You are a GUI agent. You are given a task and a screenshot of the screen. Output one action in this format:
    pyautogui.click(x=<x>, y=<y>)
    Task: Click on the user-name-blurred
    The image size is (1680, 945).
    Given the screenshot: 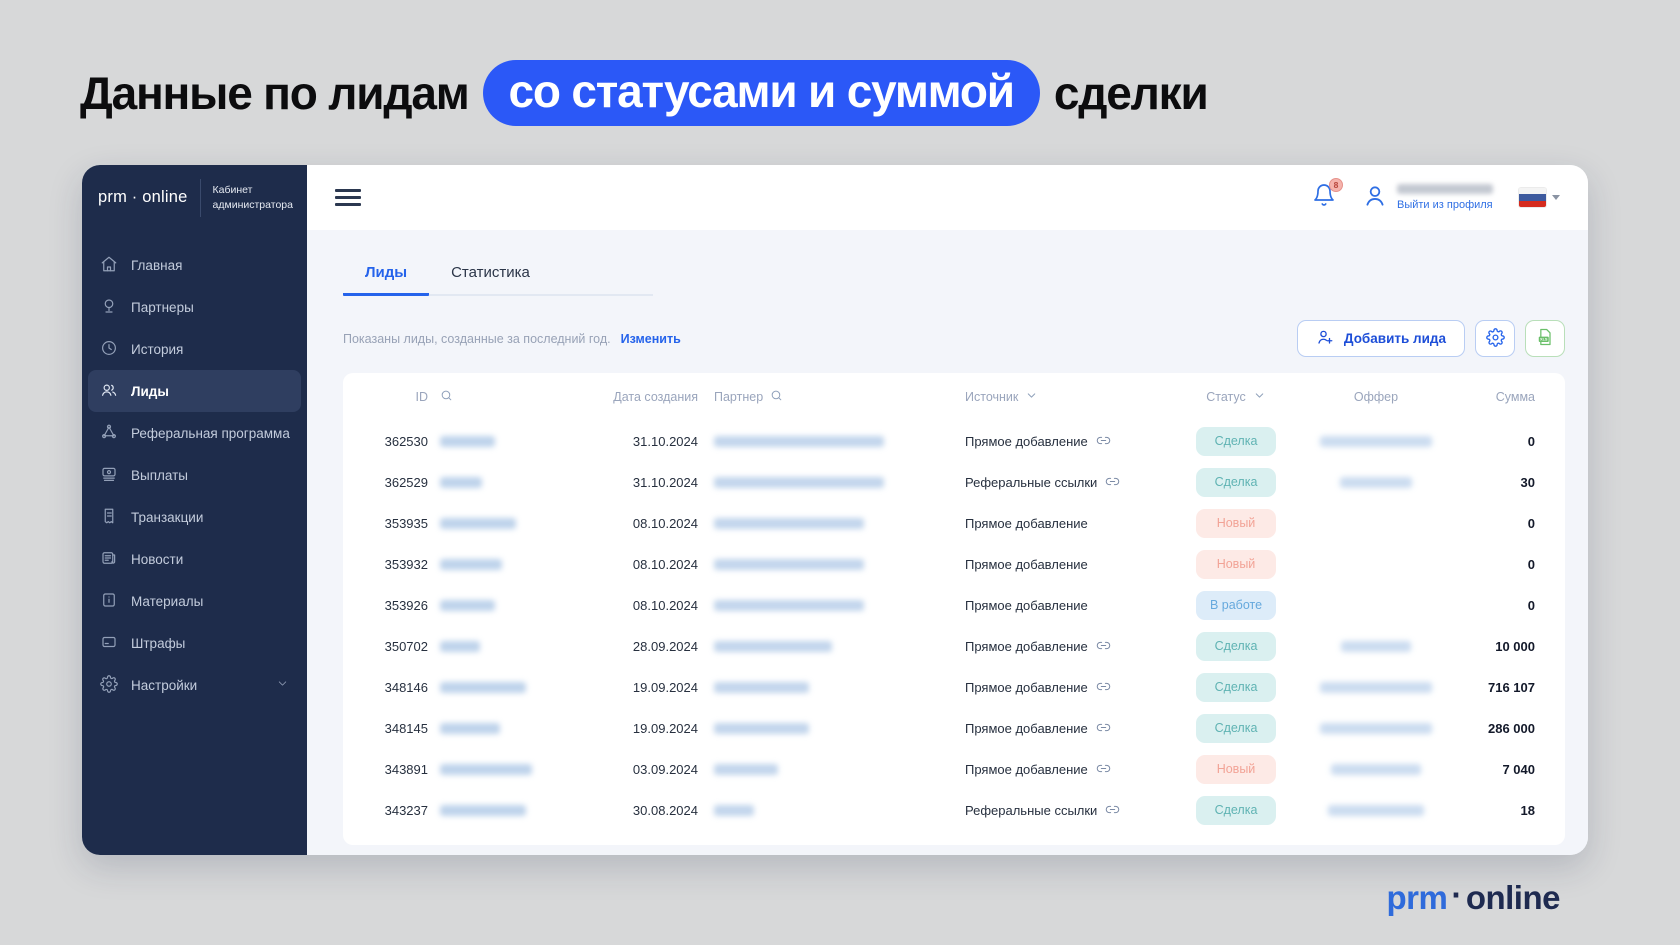 What is the action you would take?
    pyautogui.click(x=1445, y=189)
    